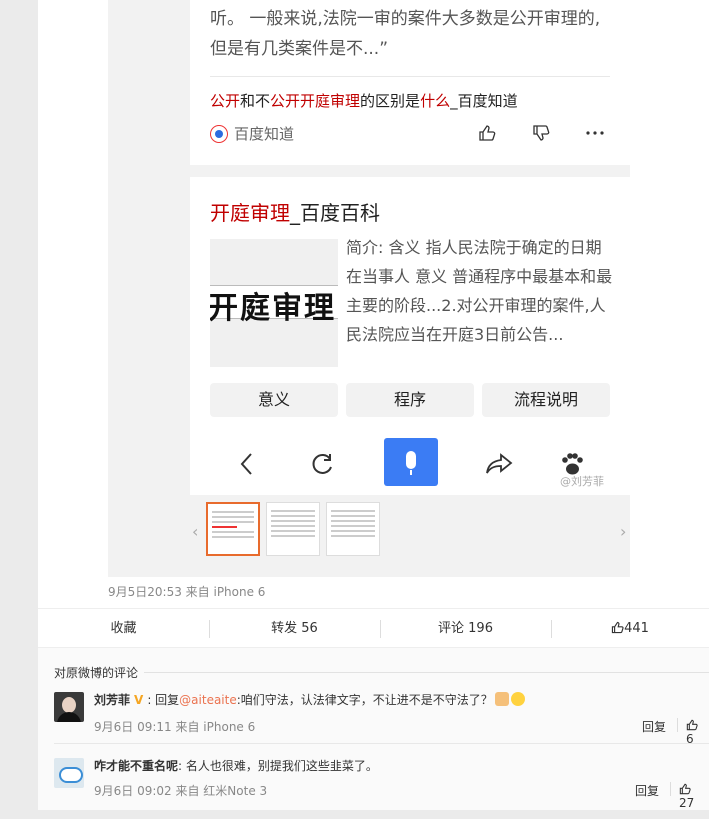  What do you see at coordinates (582, 481) in the screenshot?
I see `weibo-watermark: @刘芳菲` at bounding box center [582, 481].